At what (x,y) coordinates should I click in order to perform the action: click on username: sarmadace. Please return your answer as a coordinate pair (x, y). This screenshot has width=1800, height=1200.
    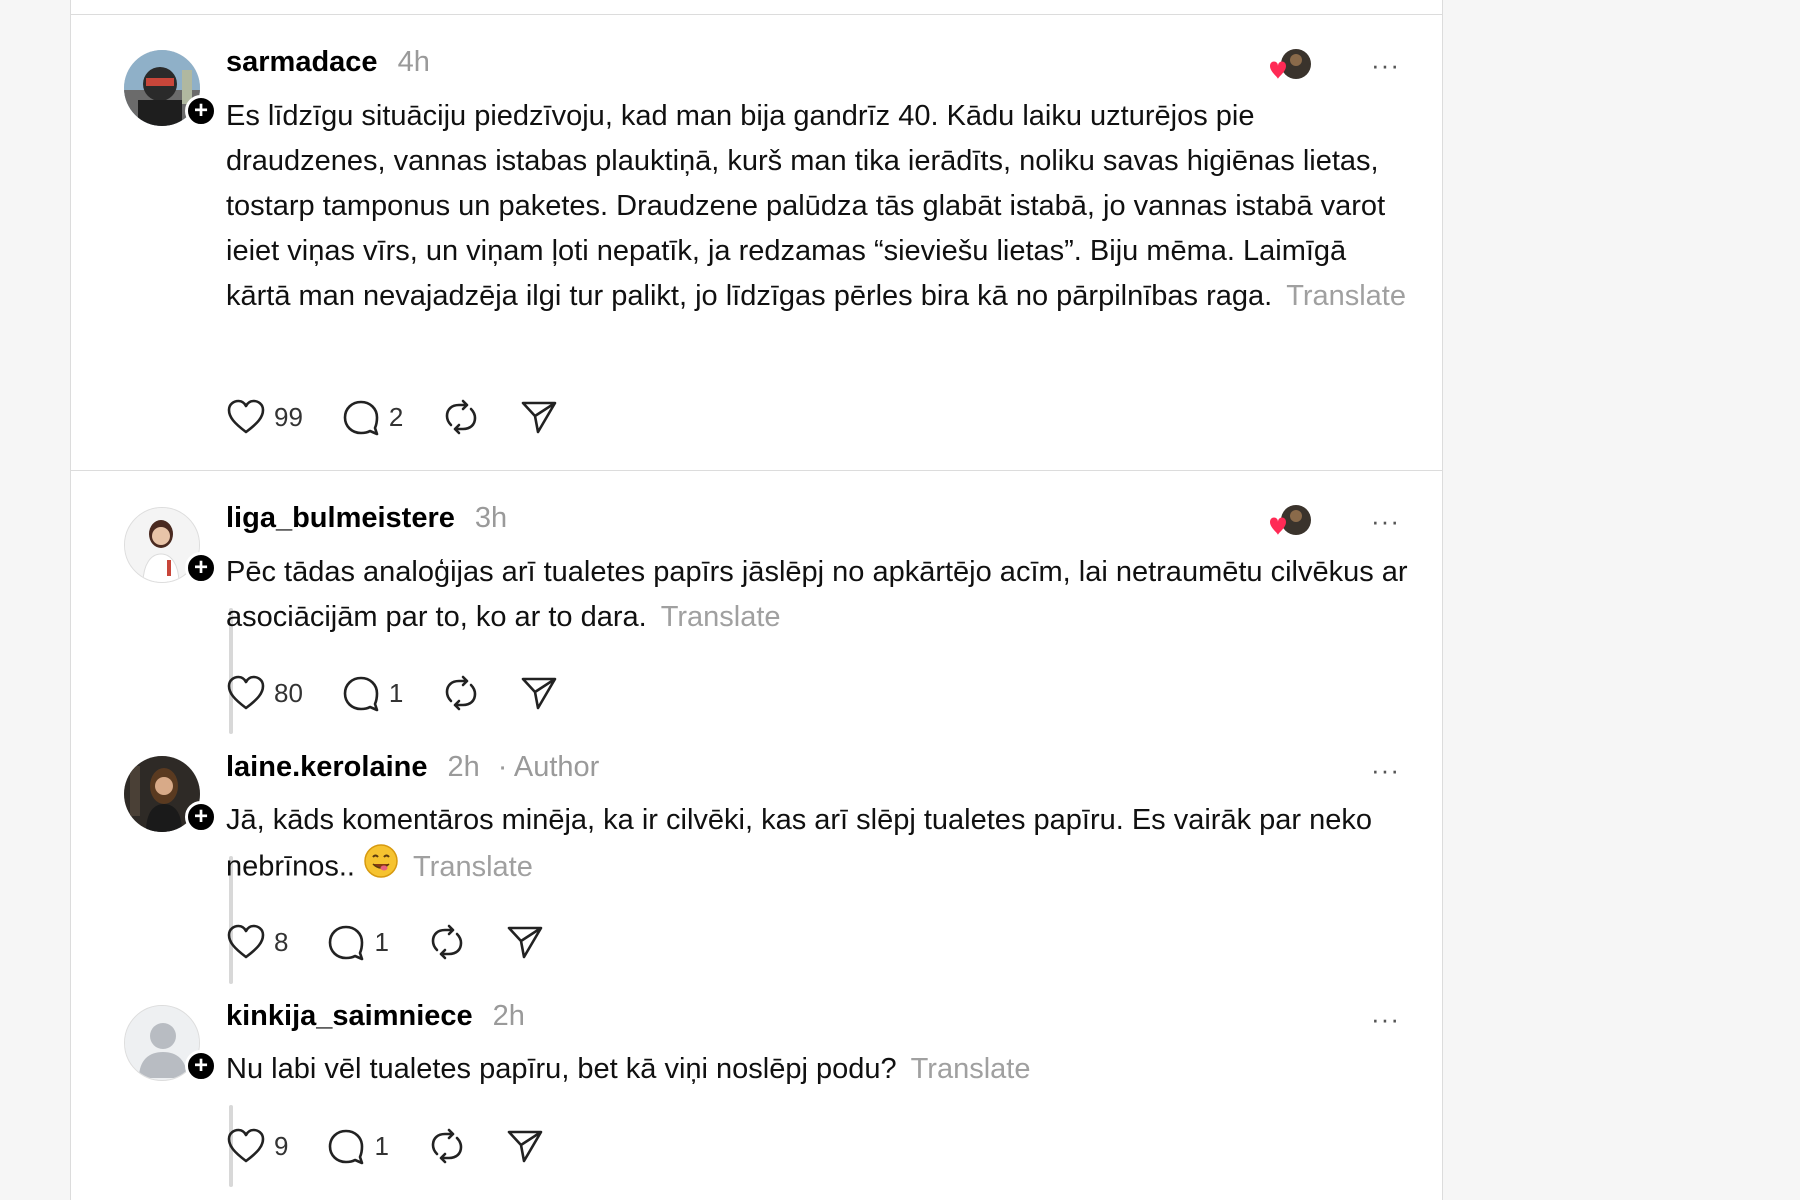
    Looking at the image, I should click on (302, 62).